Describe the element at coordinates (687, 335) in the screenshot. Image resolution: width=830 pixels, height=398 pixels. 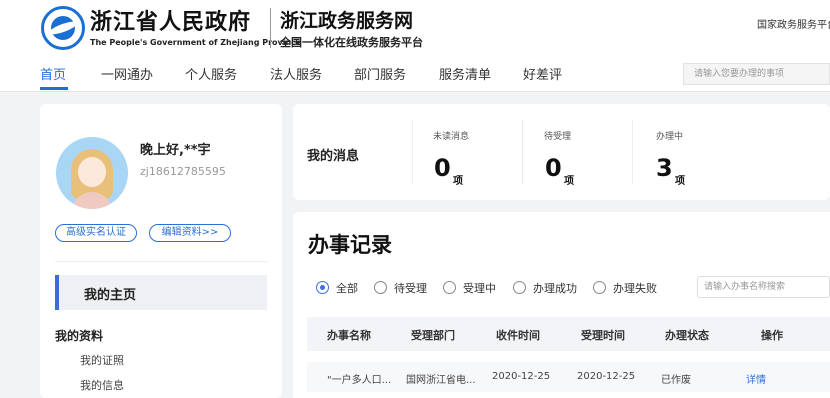
I see `column-header-status: 办理状态` at that location.